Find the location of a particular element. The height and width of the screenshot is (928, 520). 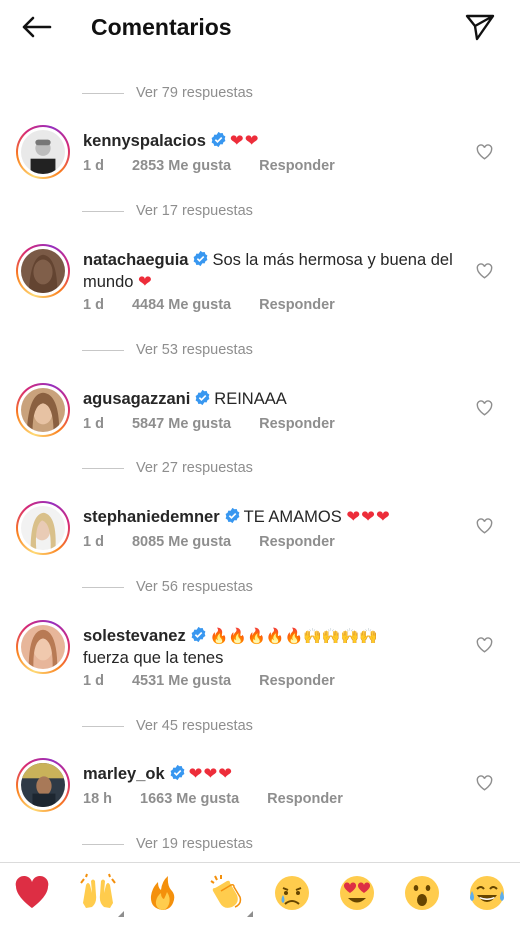

comment-text: kennyspalacios ❤❤ is located at coordinates (273, 141).